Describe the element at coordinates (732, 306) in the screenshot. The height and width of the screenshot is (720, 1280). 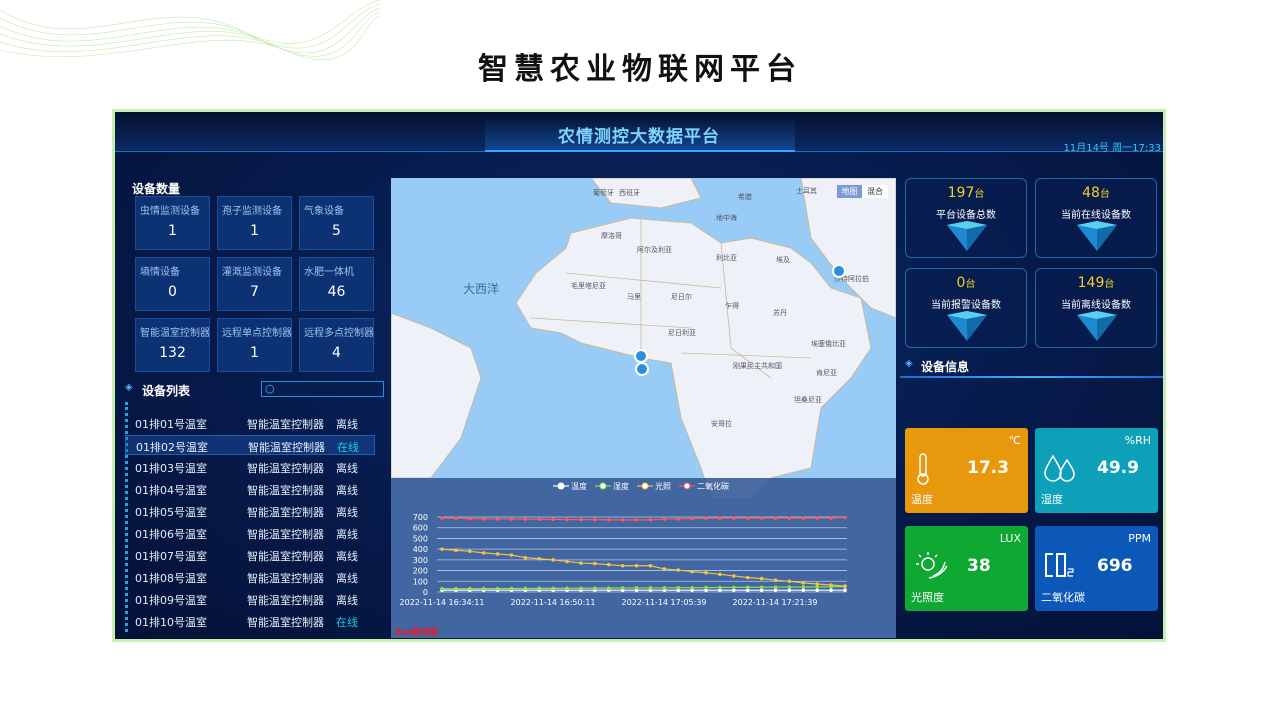
I see `map-label: 乍得` at that location.